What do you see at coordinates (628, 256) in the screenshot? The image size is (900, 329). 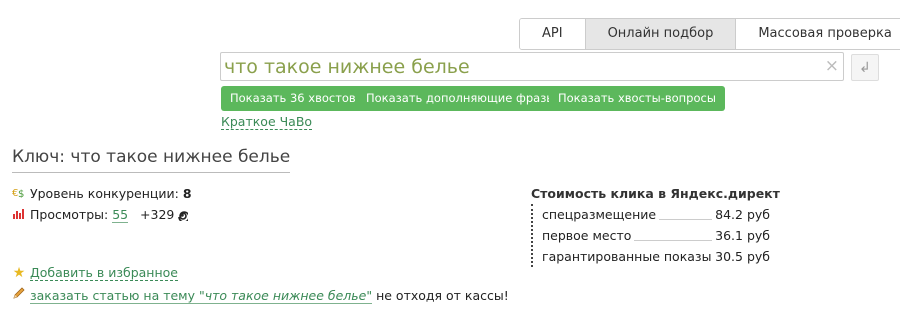 I see `cost-item-label: гарантированные показы` at bounding box center [628, 256].